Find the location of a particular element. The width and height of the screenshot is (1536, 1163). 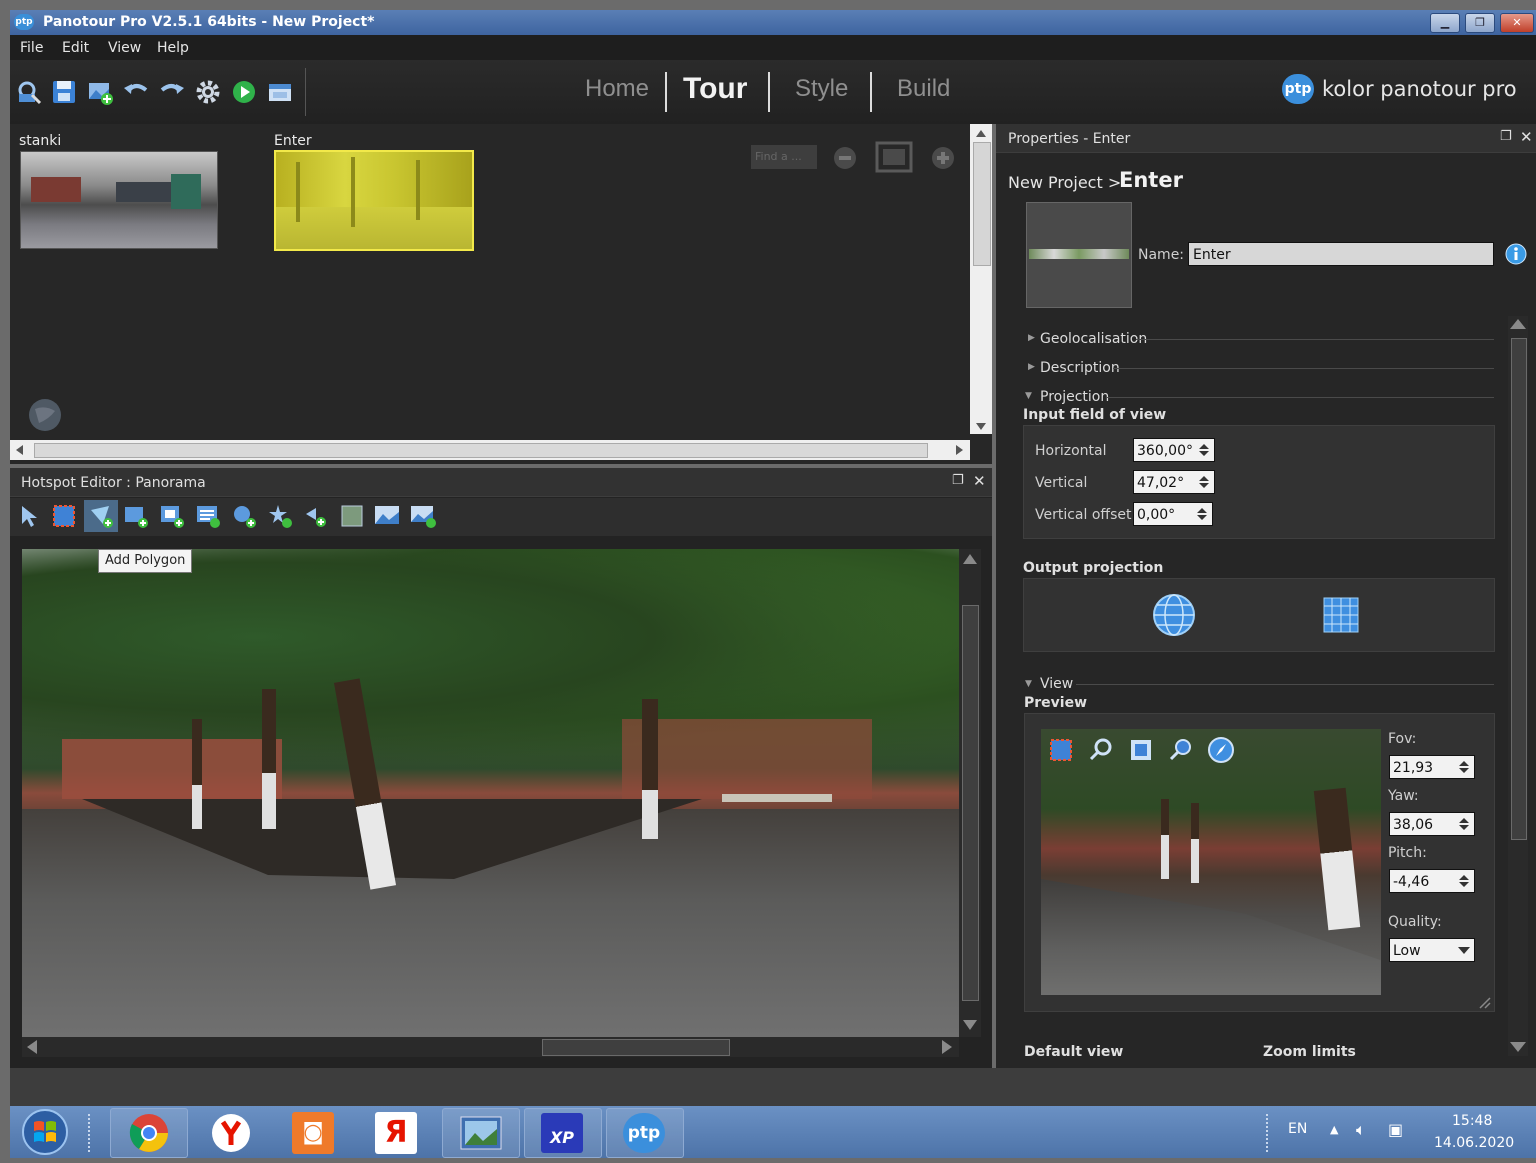

panorama-thumbnail-enter is located at coordinates (374, 200).